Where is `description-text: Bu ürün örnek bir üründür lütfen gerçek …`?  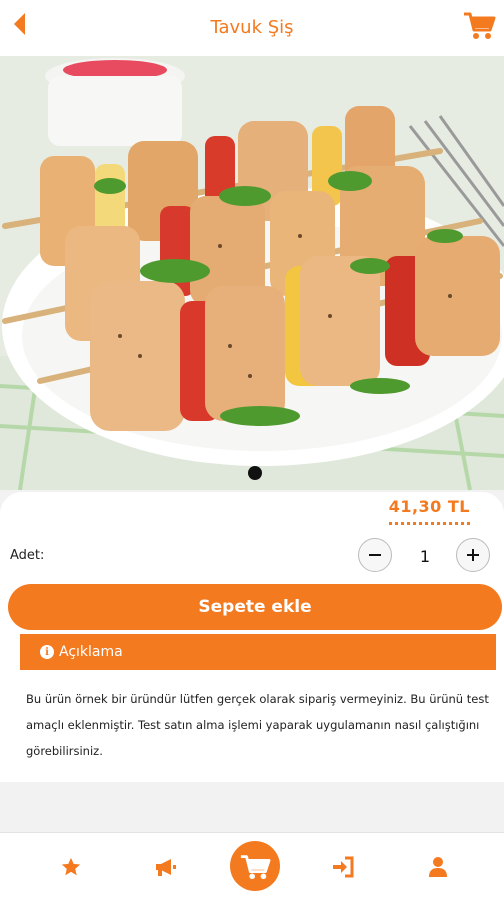
description-text: Bu ürün örnek bir üründür lütfen gerçek … is located at coordinates (257, 725).